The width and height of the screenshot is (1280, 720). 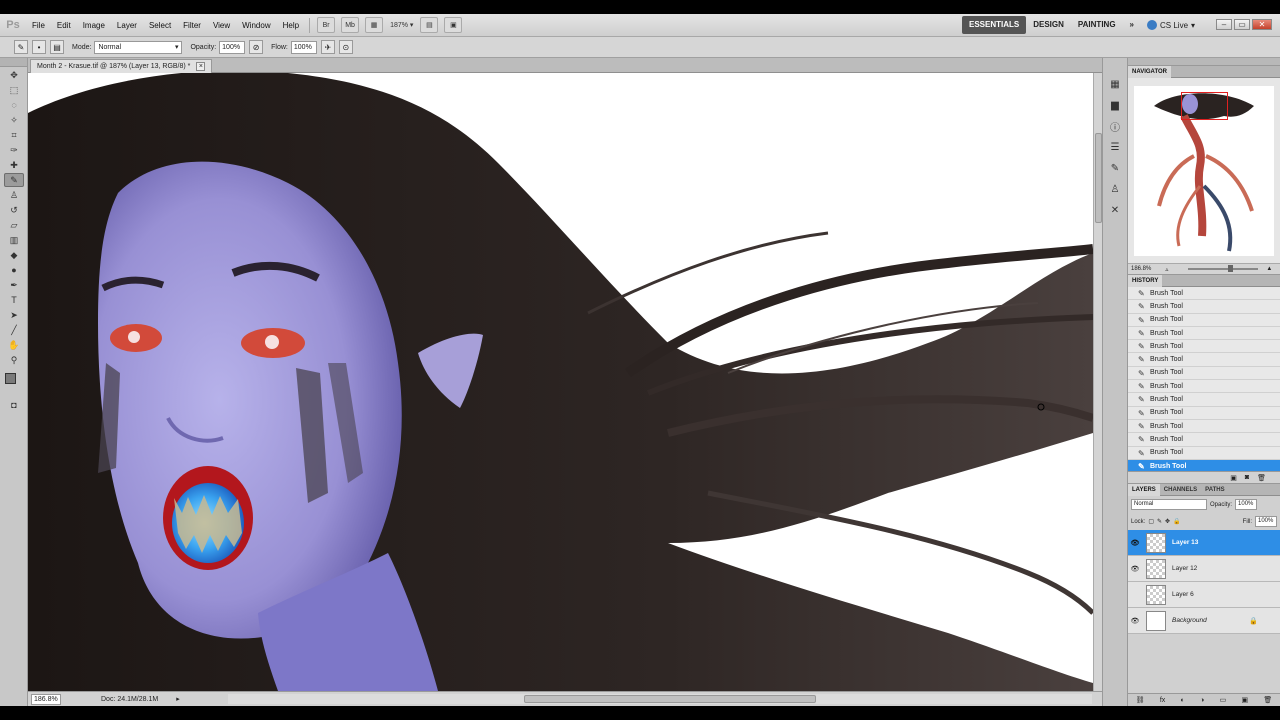 I want to click on cs-live-menu: CS Live ▾, so click(x=1171, y=25).